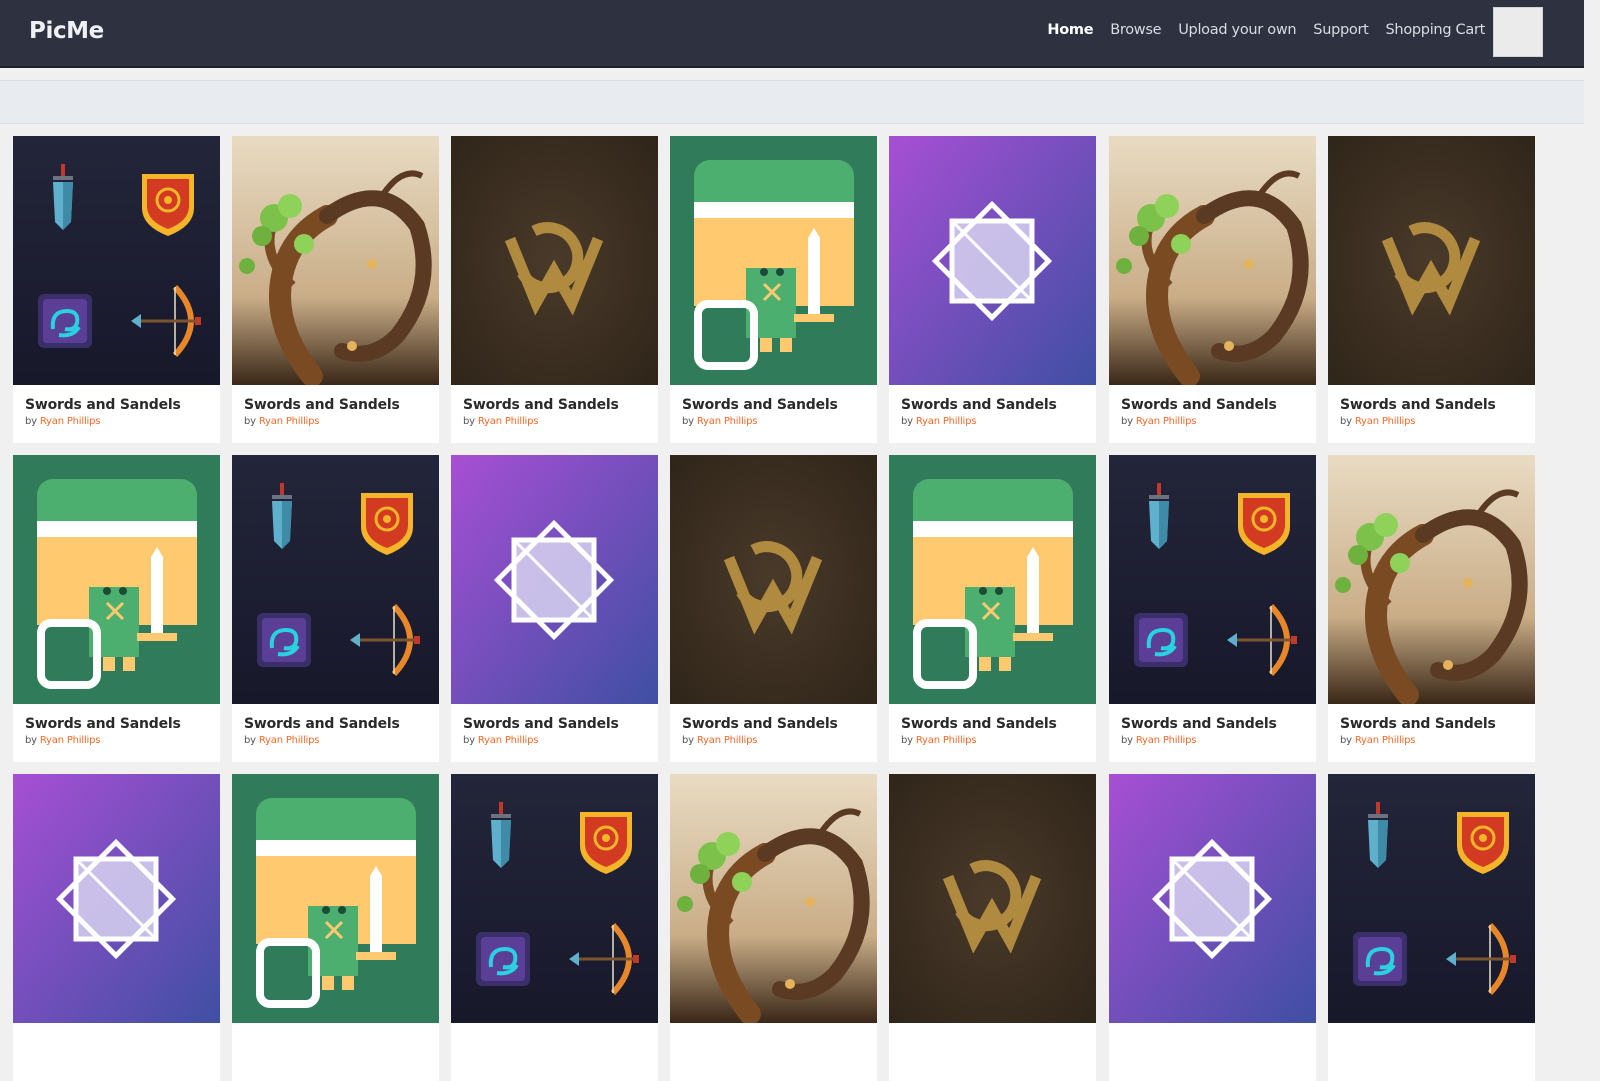 The height and width of the screenshot is (1081, 1600). I want to click on nav-upload: Upload your own, so click(1237, 30).